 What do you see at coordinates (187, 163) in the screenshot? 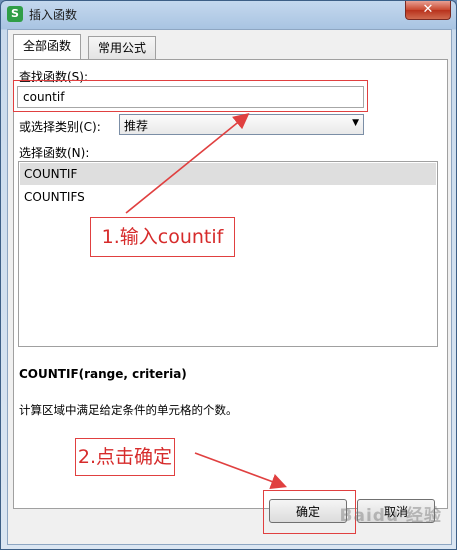
I see `arrow-to-search` at bounding box center [187, 163].